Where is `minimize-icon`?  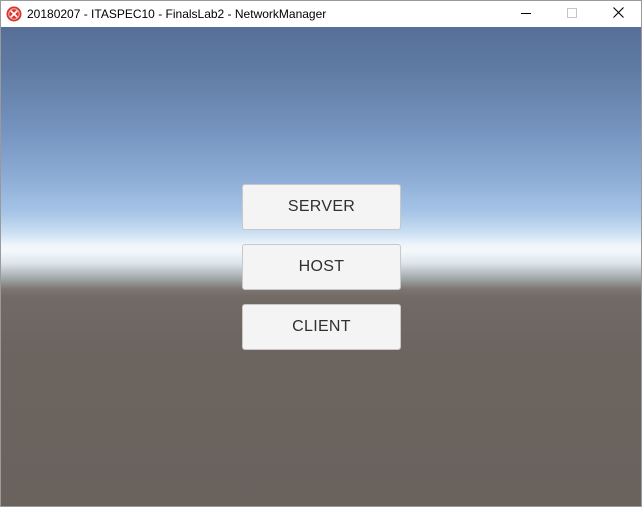 minimize-icon is located at coordinates (526, 14).